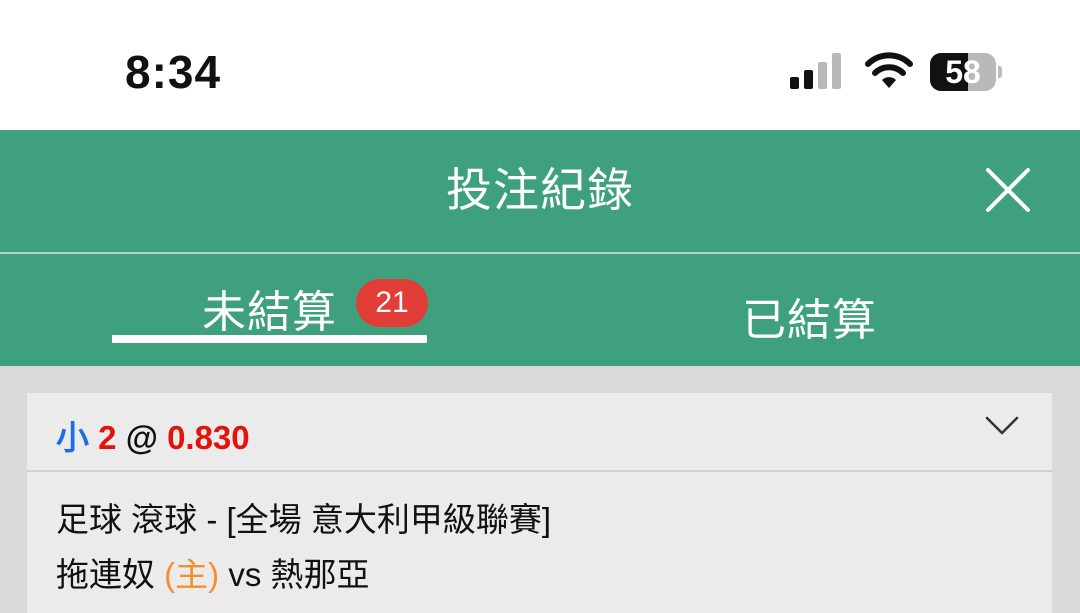 This screenshot has width=1080, height=613. Describe the element at coordinates (245, 574) in the screenshot. I see `vs-label: vs` at that location.